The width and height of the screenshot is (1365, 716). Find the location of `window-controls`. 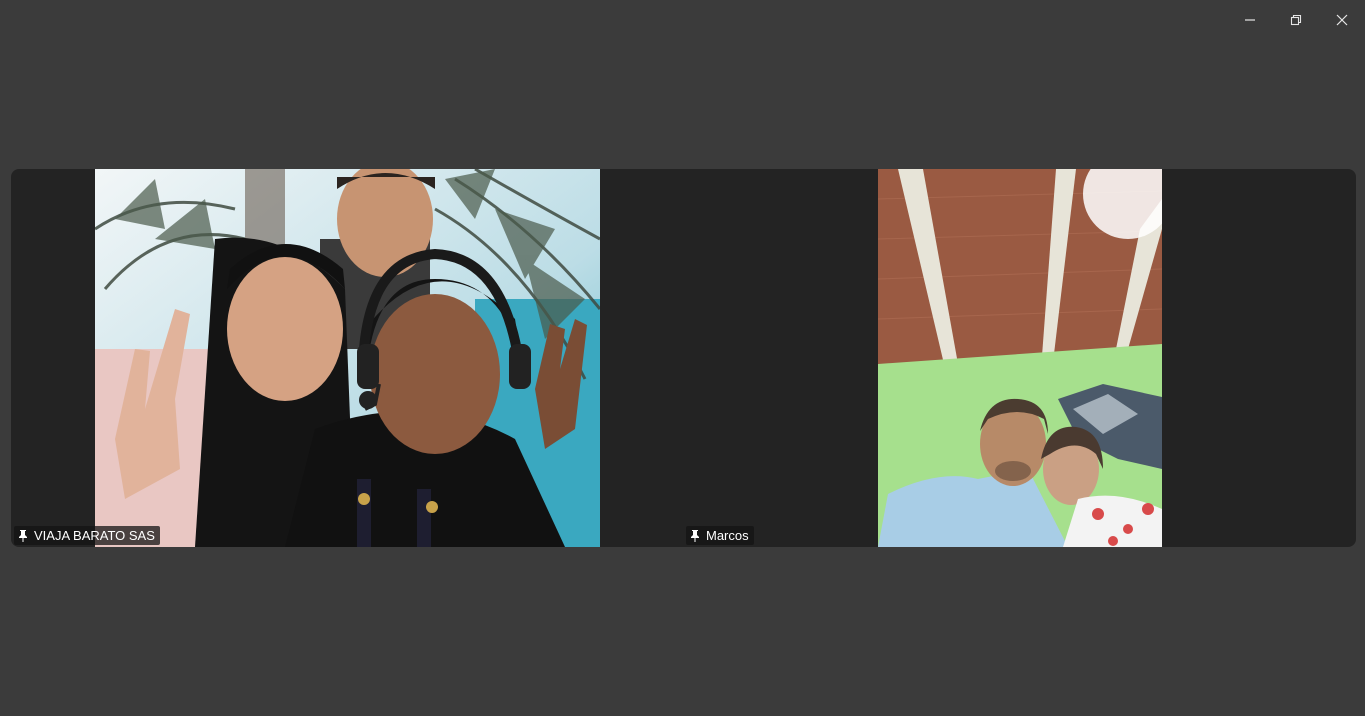

window-controls is located at coordinates (1296, 20).